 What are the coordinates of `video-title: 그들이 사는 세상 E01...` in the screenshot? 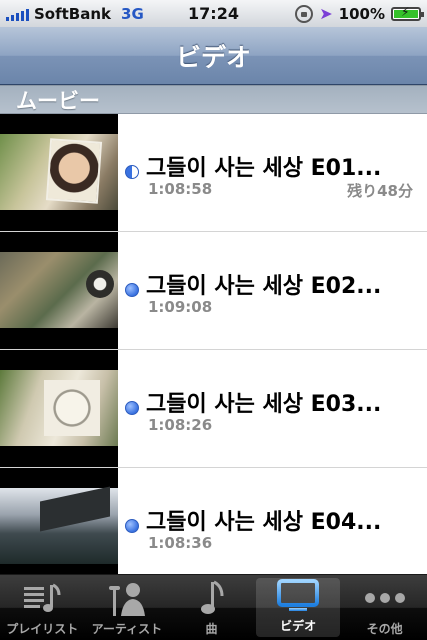 It's located at (264, 168).